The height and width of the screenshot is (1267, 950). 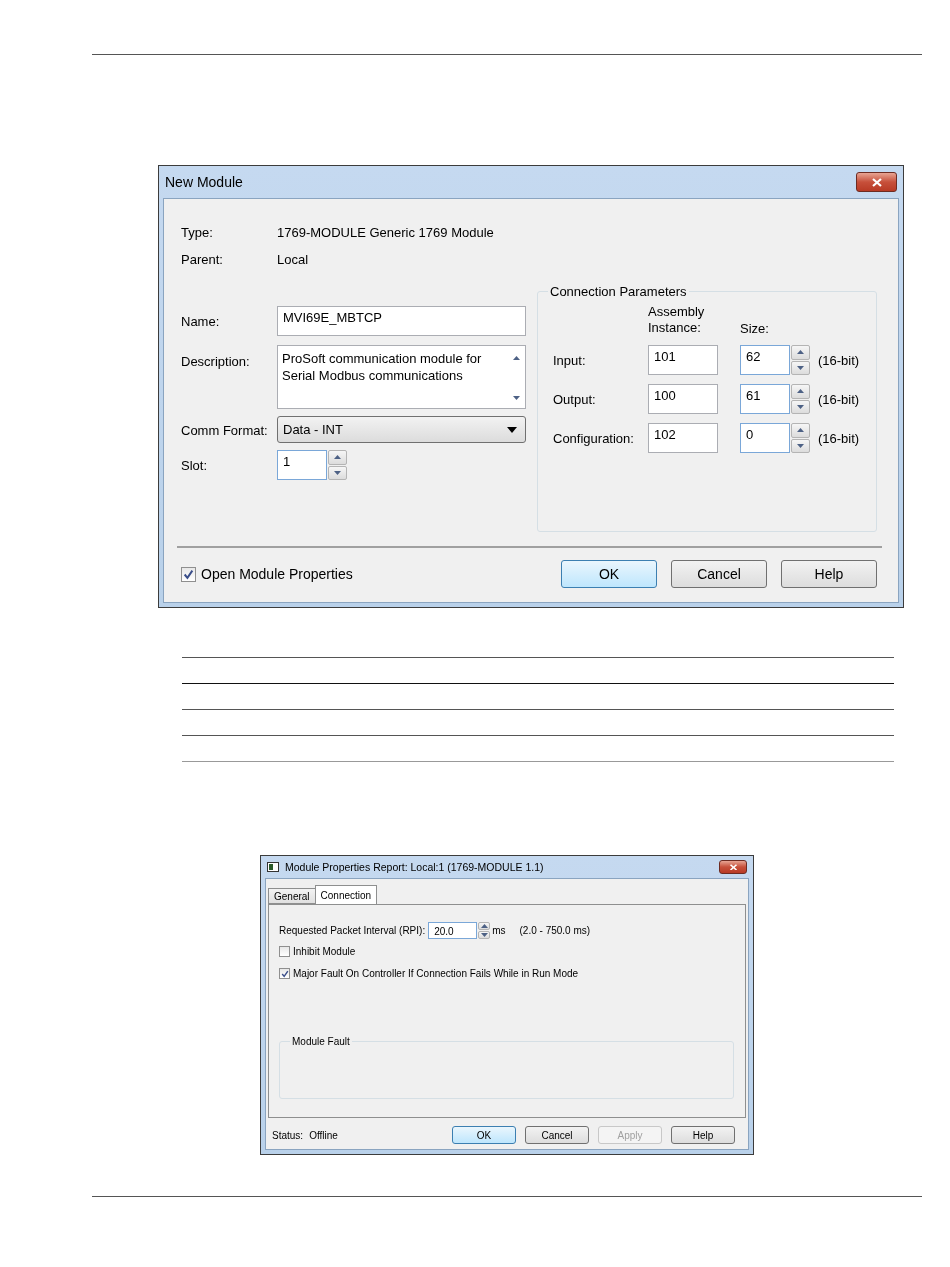 I want to click on name-field: MVI69E_MBTCP, so click(x=401, y=321).